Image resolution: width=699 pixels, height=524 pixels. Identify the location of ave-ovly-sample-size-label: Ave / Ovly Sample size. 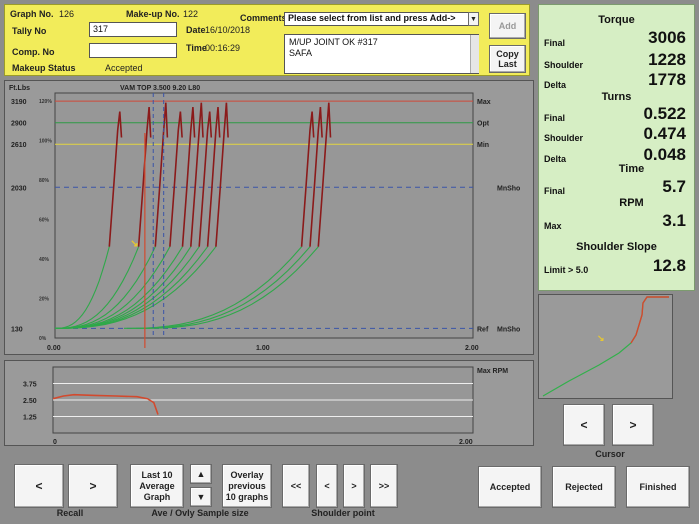
(200, 513).